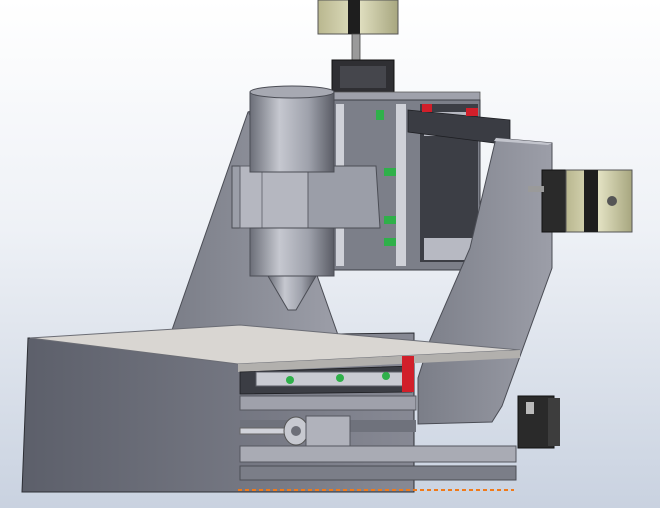 This screenshot has width=660, height=508. What do you see at coordinates (317, 431) in the screenshot?
I see `lead-screw-bearing` at bounding box center [317, 431].